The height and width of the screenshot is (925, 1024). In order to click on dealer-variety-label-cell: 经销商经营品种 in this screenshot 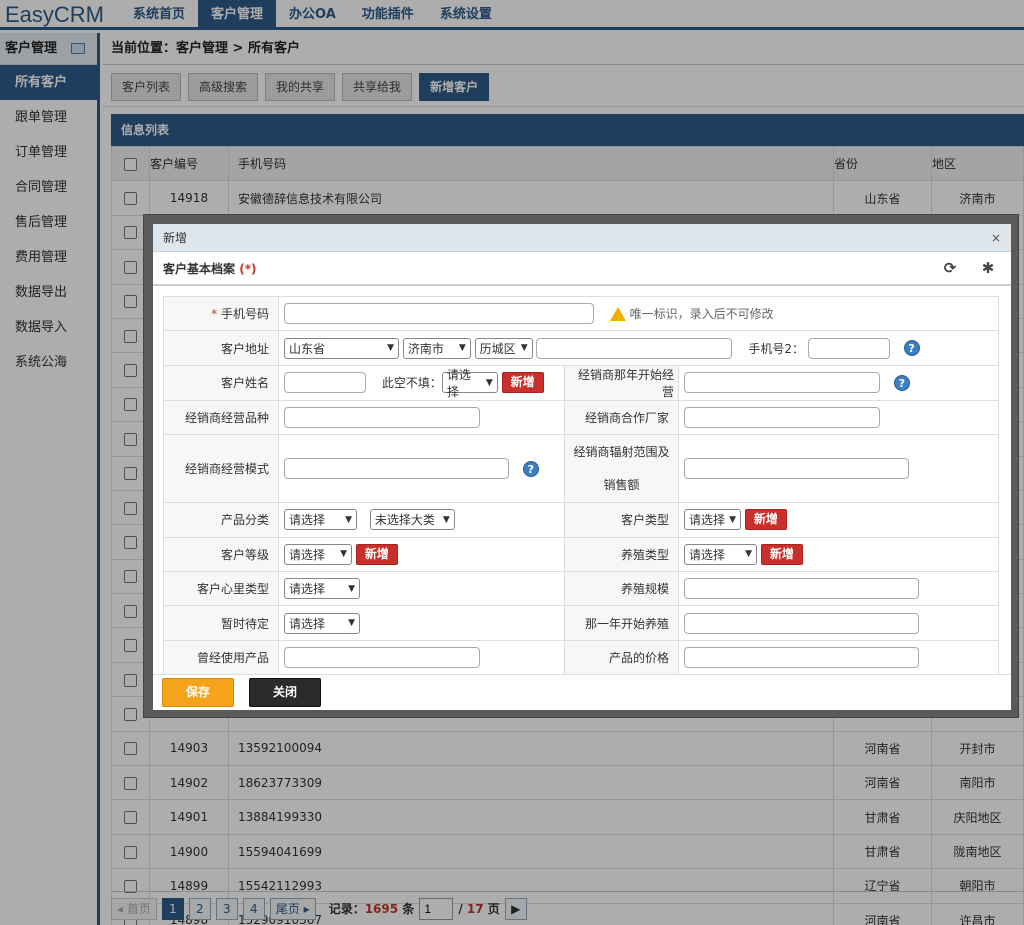, I will do `click(221, 417)`.